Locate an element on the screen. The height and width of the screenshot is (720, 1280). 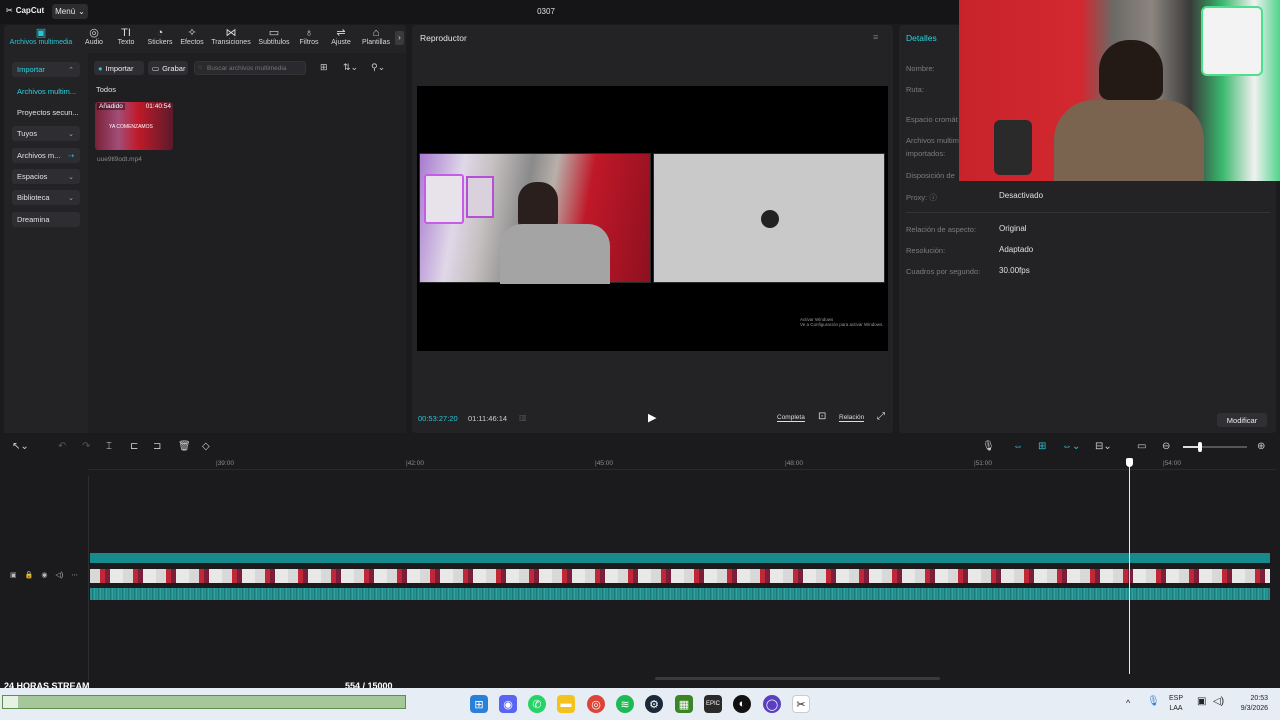
playhead-line is located at coordinates (1129, 567).